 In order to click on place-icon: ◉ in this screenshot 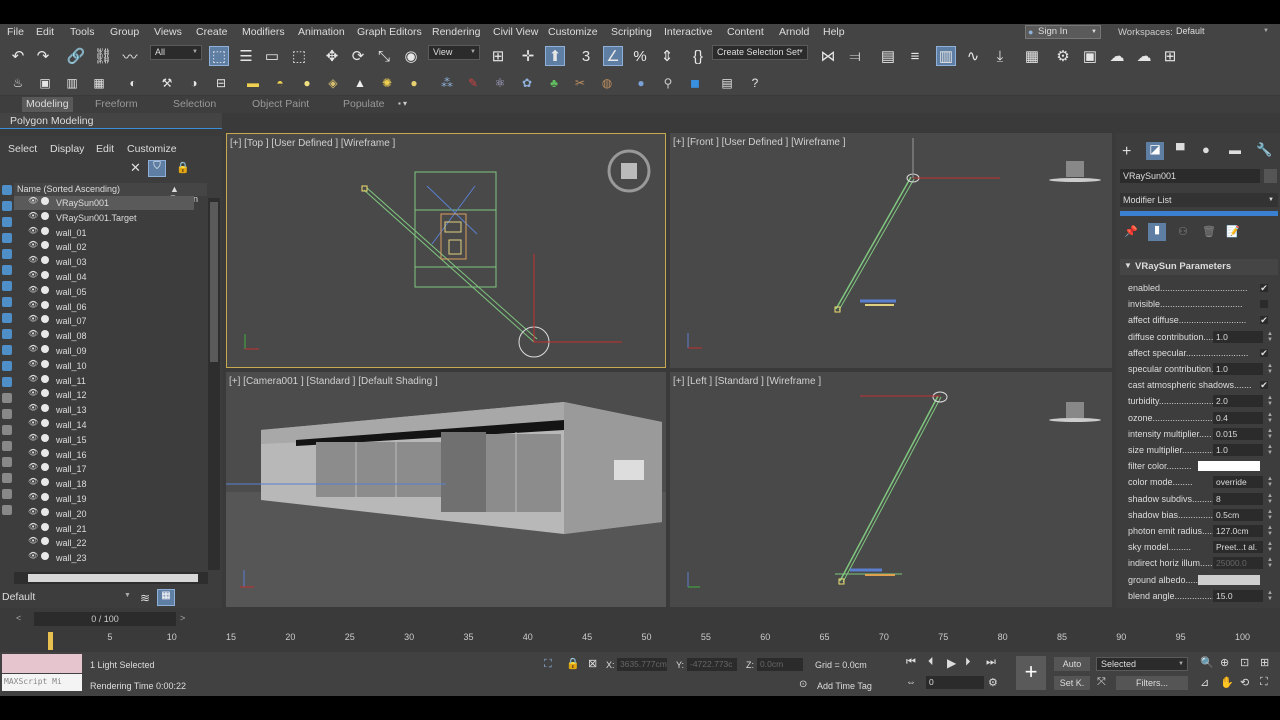, I will do `click(411, 56)`.